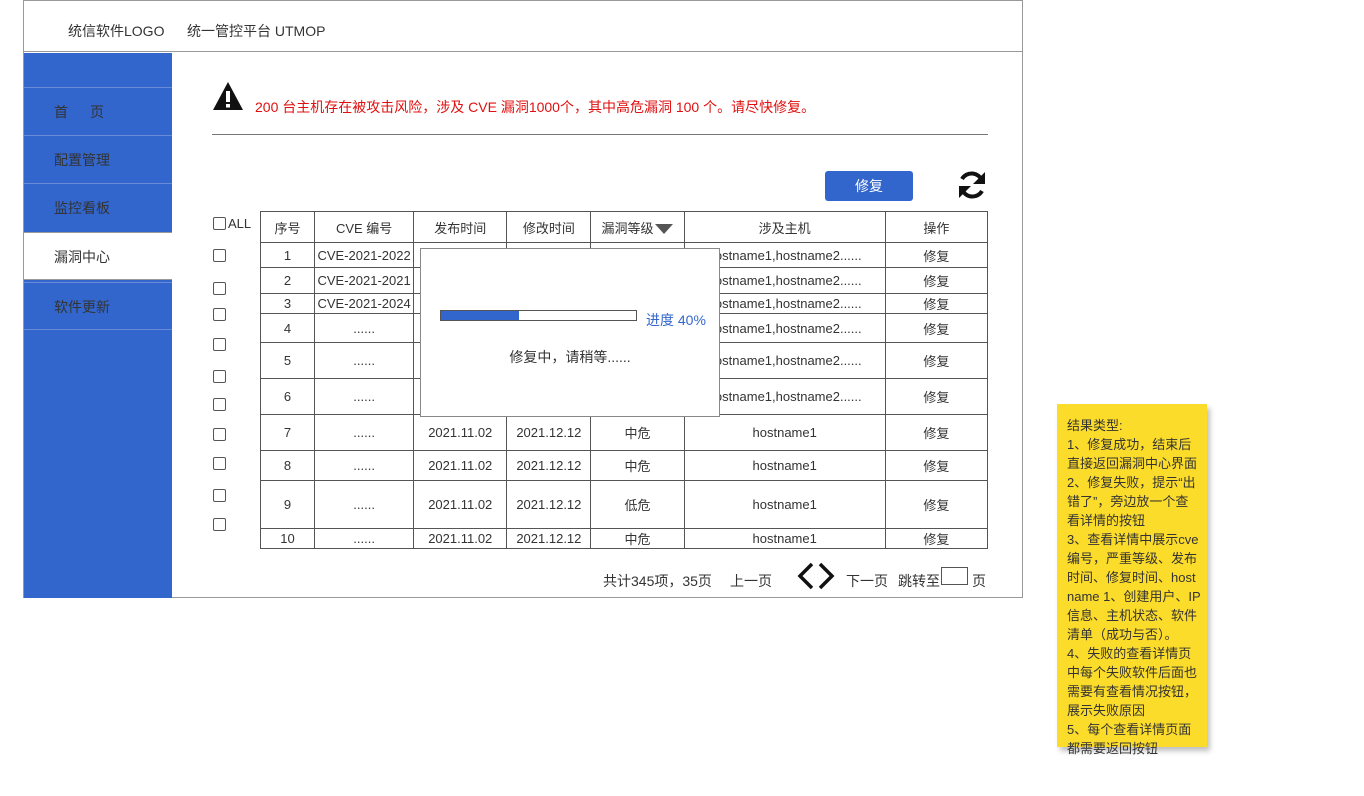  Describe the element at coordinates (954, 576) in the screenshot. I see `page-jump-input` at that location.